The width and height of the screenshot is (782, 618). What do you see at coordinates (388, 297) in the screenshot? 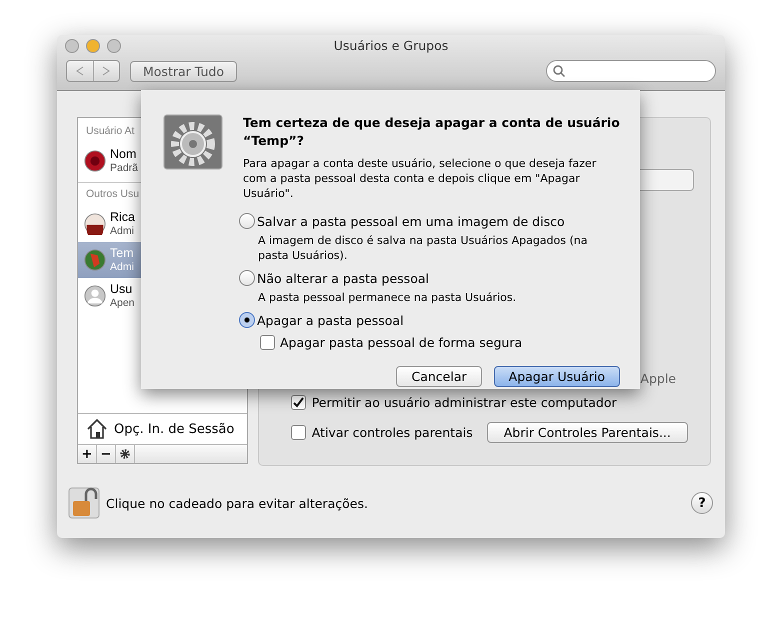
I see `option-description: A pasta pessoal permanece na pasta Usuários.` at bounding box center [388, 297].